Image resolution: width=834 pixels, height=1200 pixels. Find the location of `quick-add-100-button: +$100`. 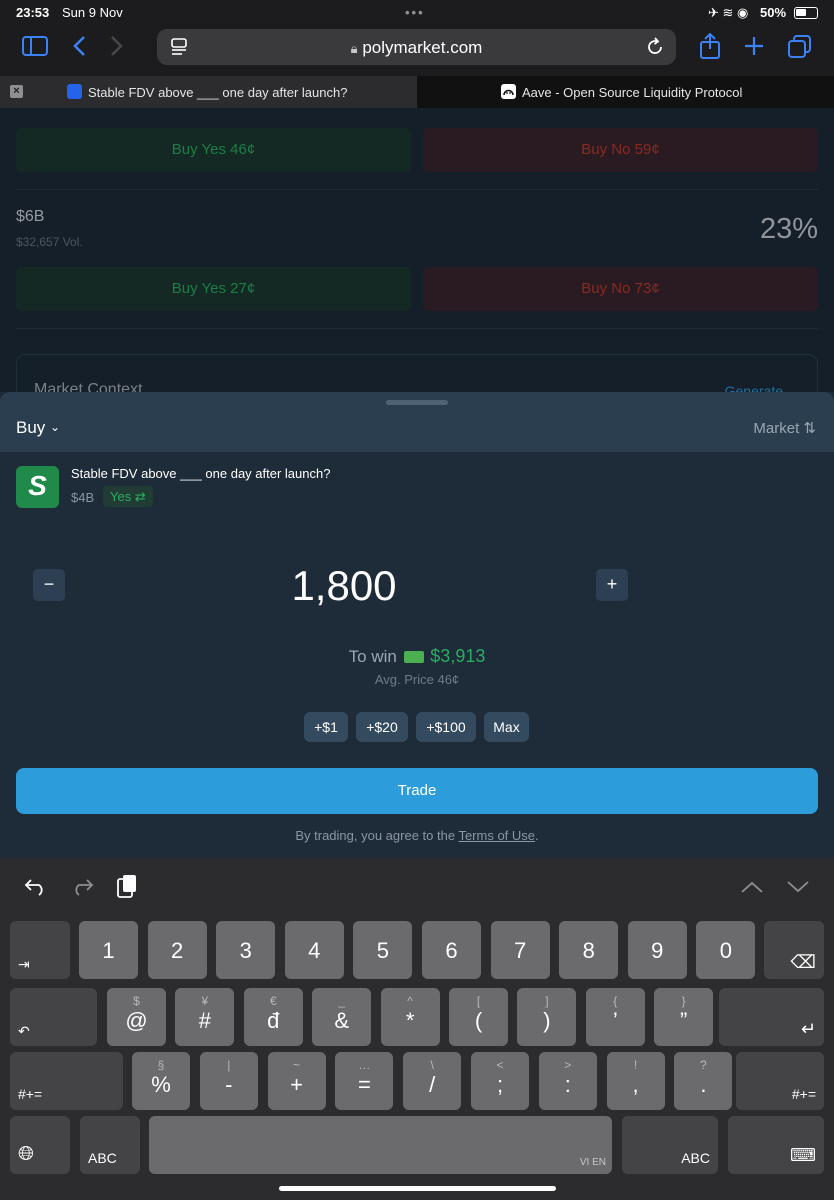

quick-add-100-button: +$100 is located at coordinates (446, 727).